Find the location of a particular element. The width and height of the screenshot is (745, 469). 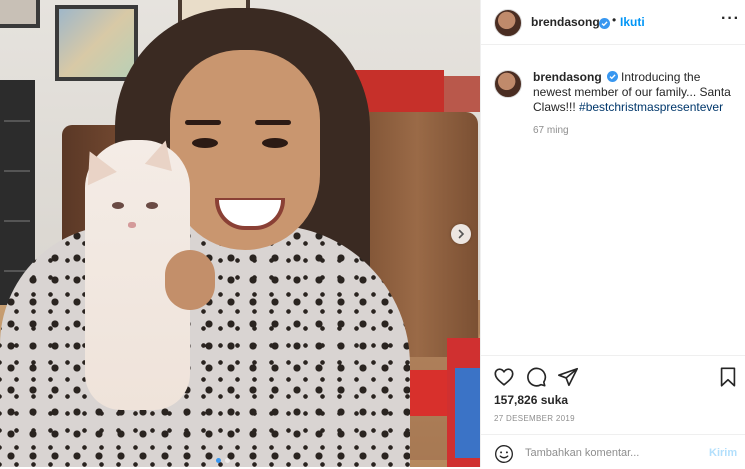

share-button is located at coordinates (568, 377).